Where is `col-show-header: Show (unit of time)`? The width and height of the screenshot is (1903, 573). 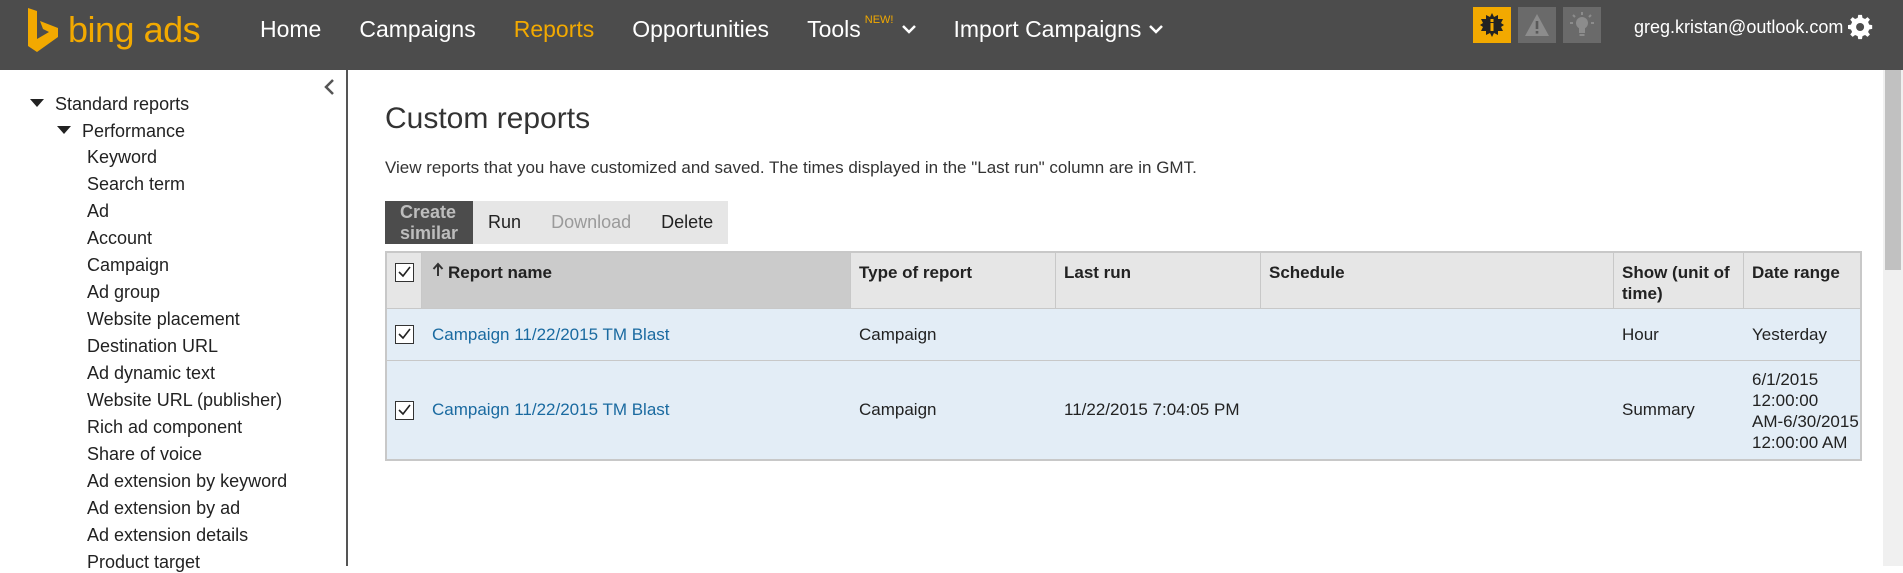 col-show-header: Show (unit of time) is located at coordinates (1679, 280).